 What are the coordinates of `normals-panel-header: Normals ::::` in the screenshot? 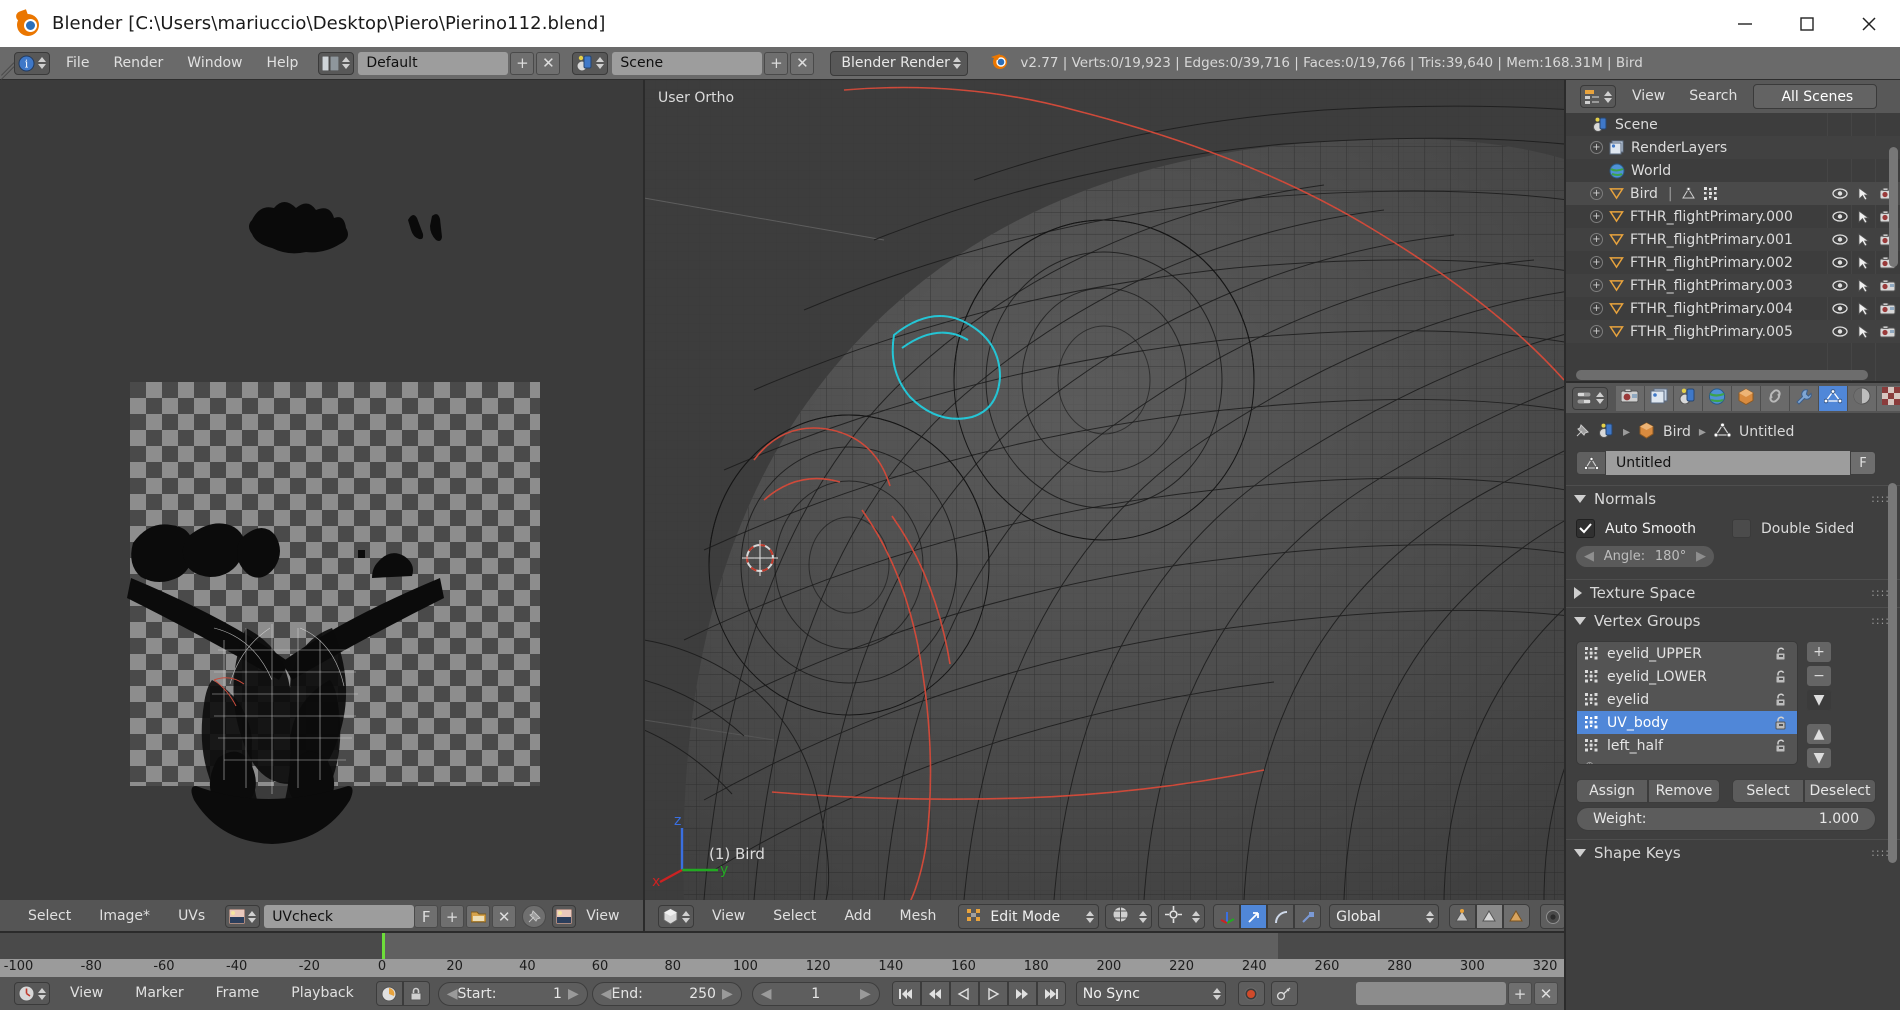 It's located at (1733, 498).